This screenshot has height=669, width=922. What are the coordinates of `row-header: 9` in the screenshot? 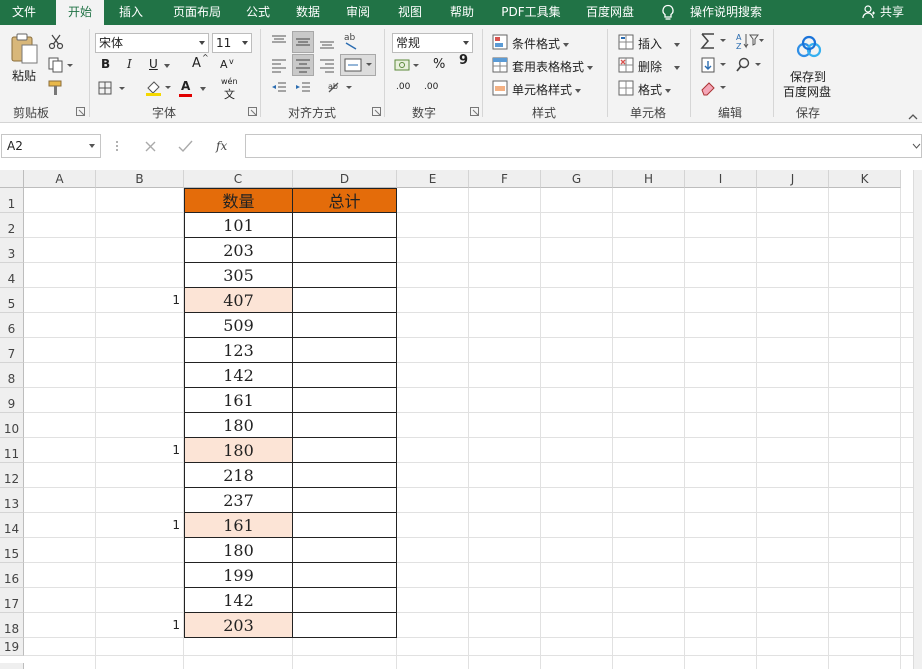 It's located at (12, 400).